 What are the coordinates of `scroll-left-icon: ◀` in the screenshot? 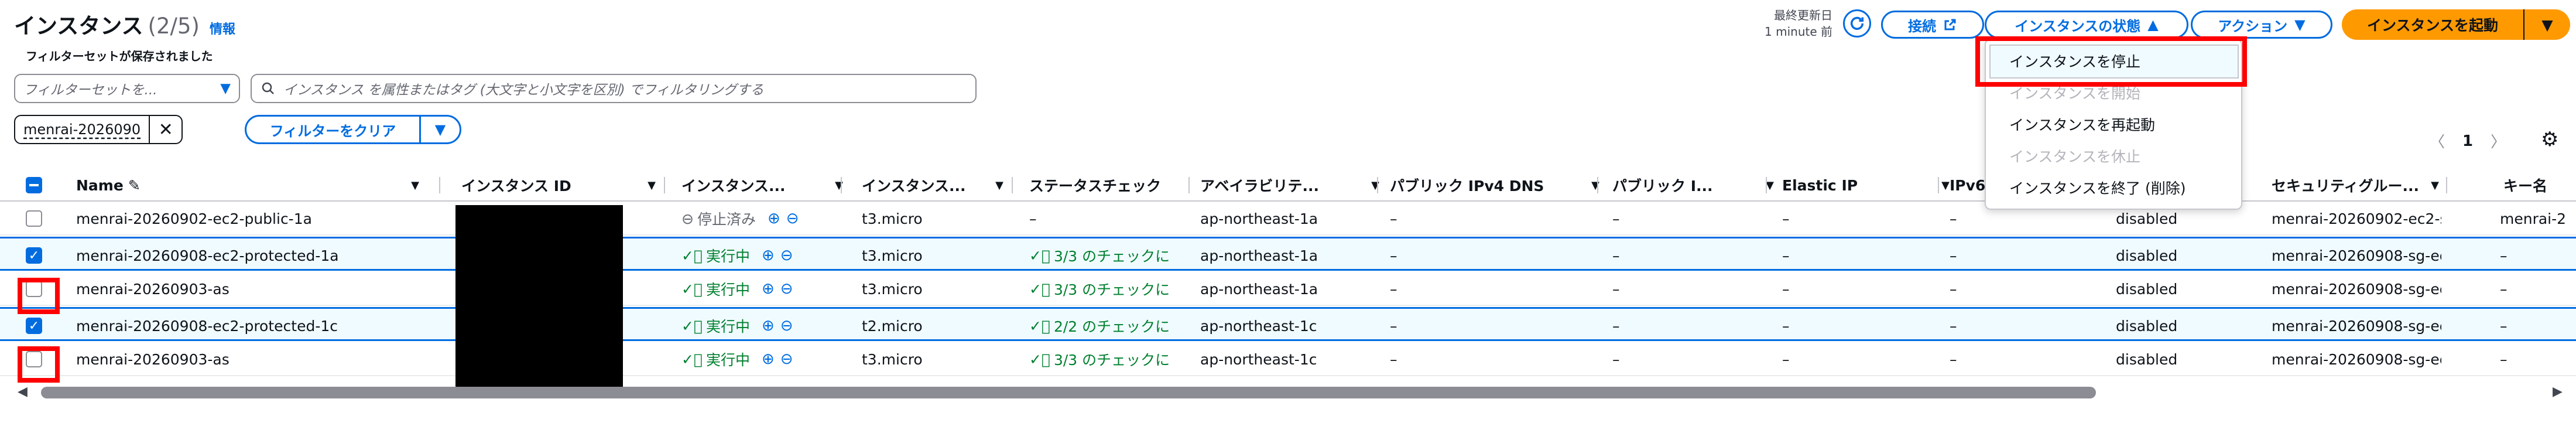 It's located at (23, 392).